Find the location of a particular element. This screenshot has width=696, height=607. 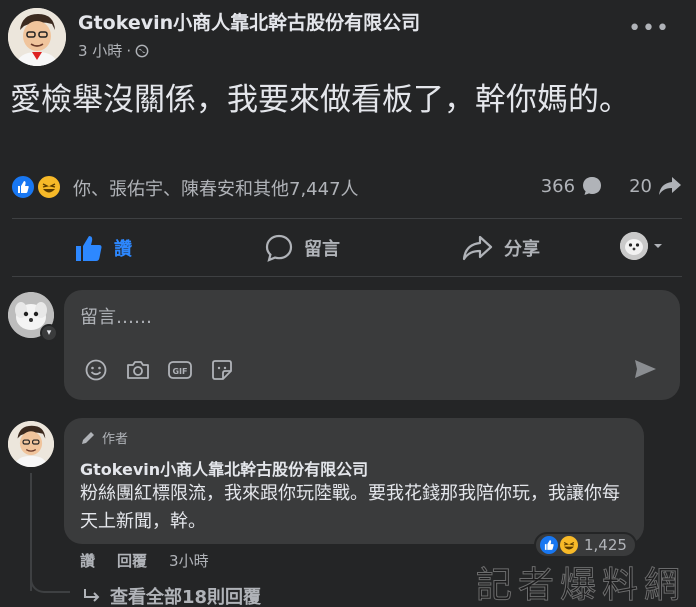

thread-connector is located at coordinates (50, 584).